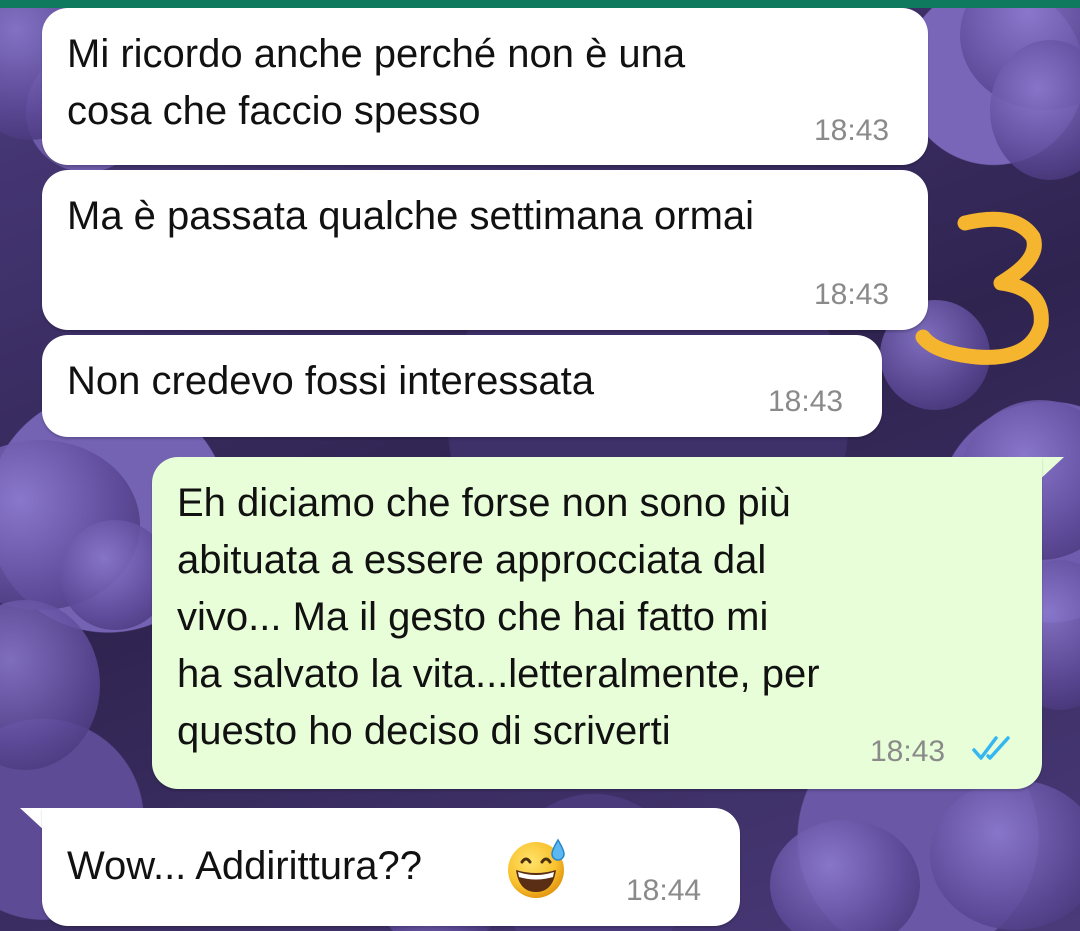 Image resolution: width=1080 pixels, height=931 pixels. I want to click on grinning-face-with-sweat-icon, so click(536, 868).